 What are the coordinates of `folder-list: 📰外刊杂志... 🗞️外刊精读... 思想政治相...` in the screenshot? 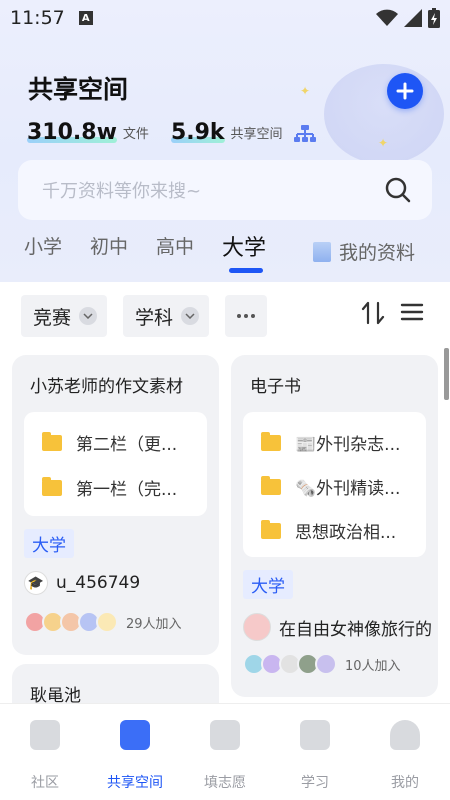 It's located at (334, 484).